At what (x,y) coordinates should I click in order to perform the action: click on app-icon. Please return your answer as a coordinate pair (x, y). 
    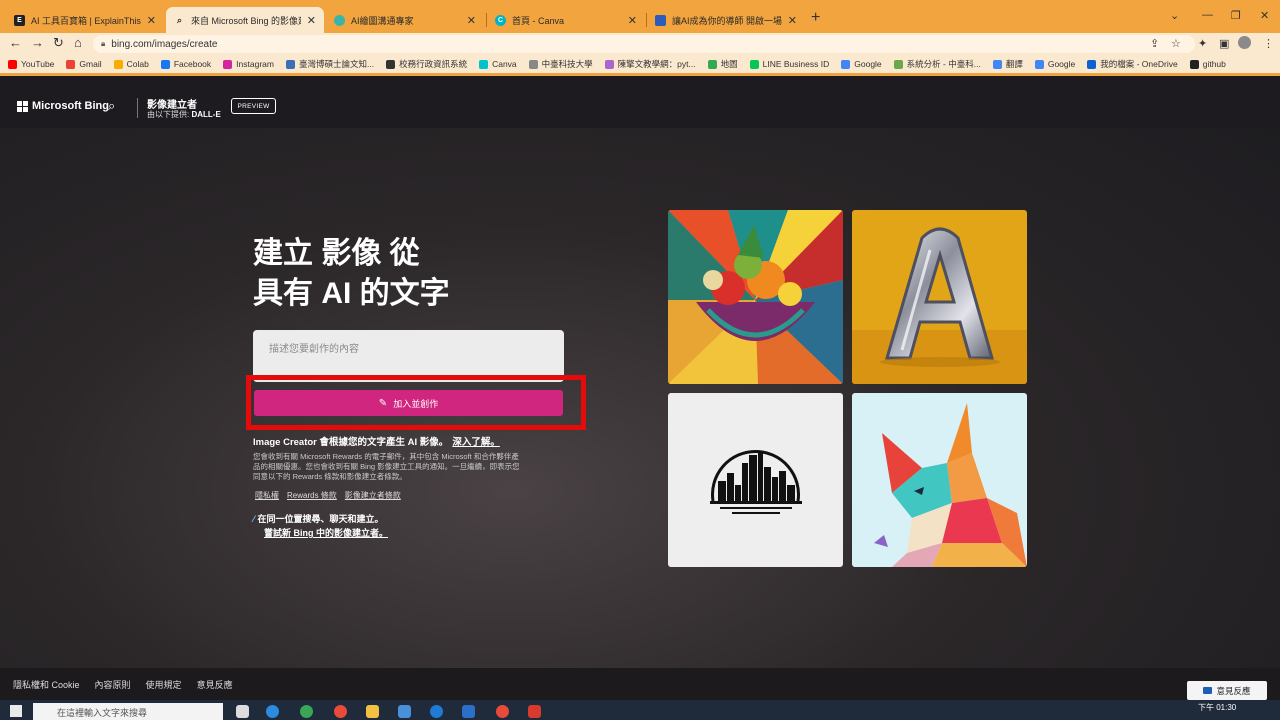
    Looking at the image, I should click on (468, 711).